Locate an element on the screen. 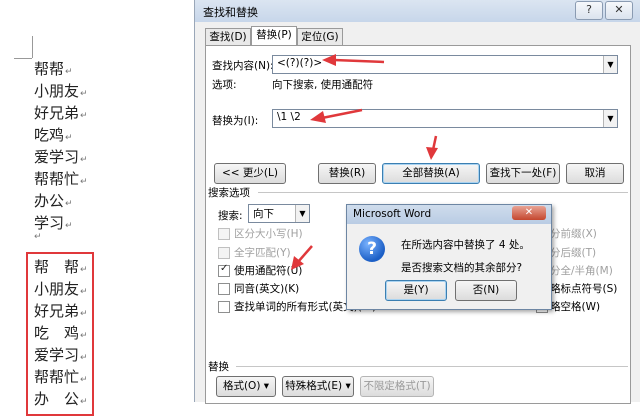 This screenshot has width=640, height=416. margin-corner-mark is located at coordinates (23, 58).